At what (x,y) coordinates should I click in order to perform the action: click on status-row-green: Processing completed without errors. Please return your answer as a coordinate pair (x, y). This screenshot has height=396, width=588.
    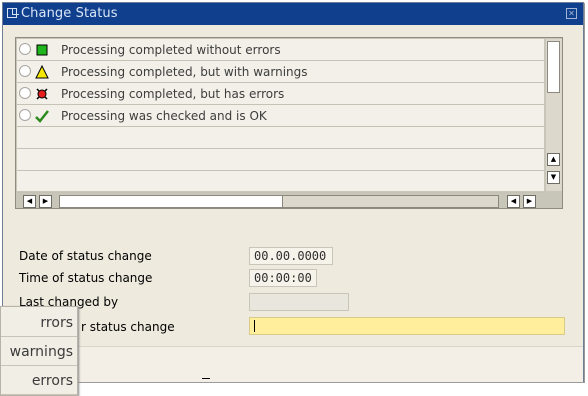
    Looking at the image, I should click on (280, 50).